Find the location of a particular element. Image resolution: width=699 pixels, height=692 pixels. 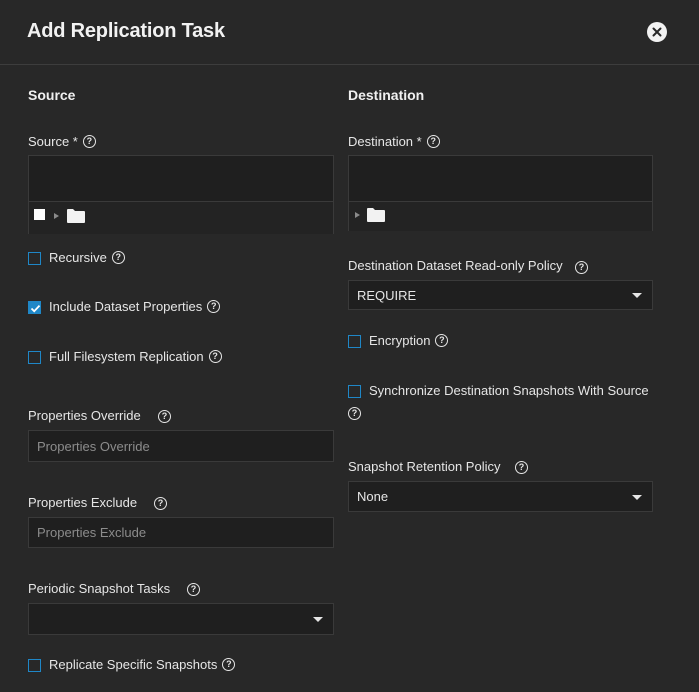

destination-label-text: Destination * is located at coordinates (385, 141).